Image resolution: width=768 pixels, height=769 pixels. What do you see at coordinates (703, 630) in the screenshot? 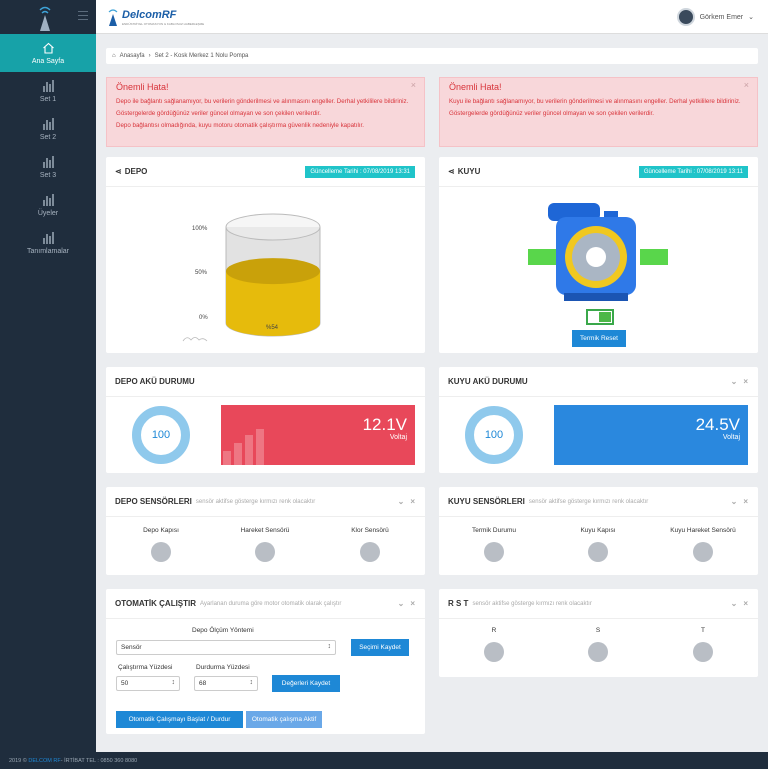
I see `phase-label: T` at bounding box center [703, 630].